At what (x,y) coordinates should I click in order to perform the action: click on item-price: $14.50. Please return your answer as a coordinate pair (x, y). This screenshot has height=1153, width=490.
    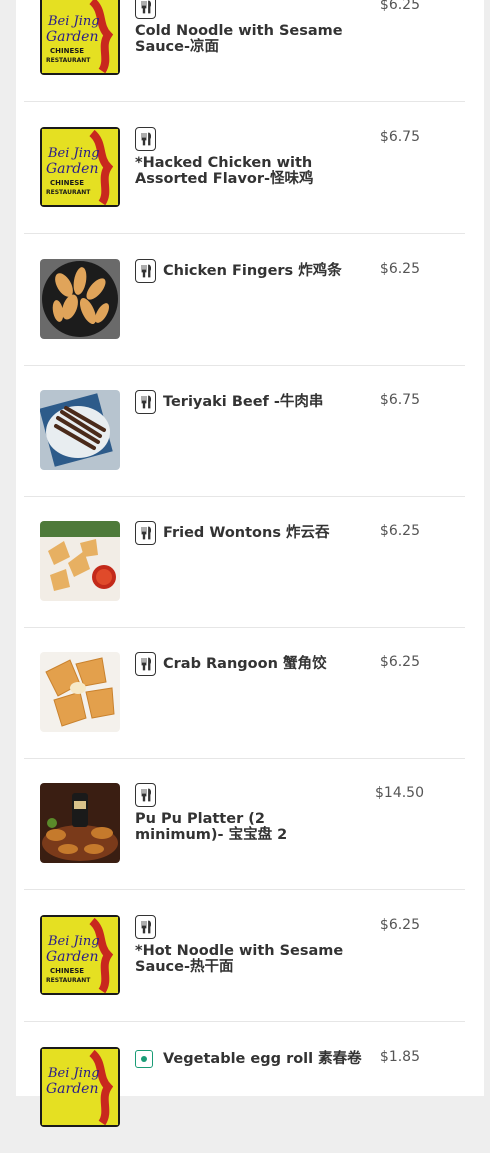
    Looking at the image, I should click on (399, 793).